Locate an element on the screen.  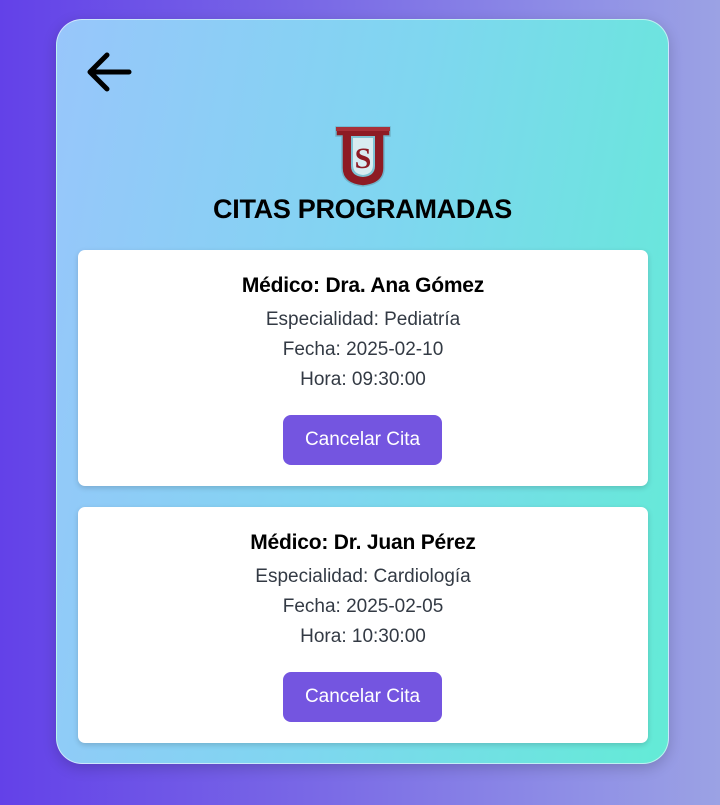
us-shield-logo-icon: S is located at coordinates (363, 156).